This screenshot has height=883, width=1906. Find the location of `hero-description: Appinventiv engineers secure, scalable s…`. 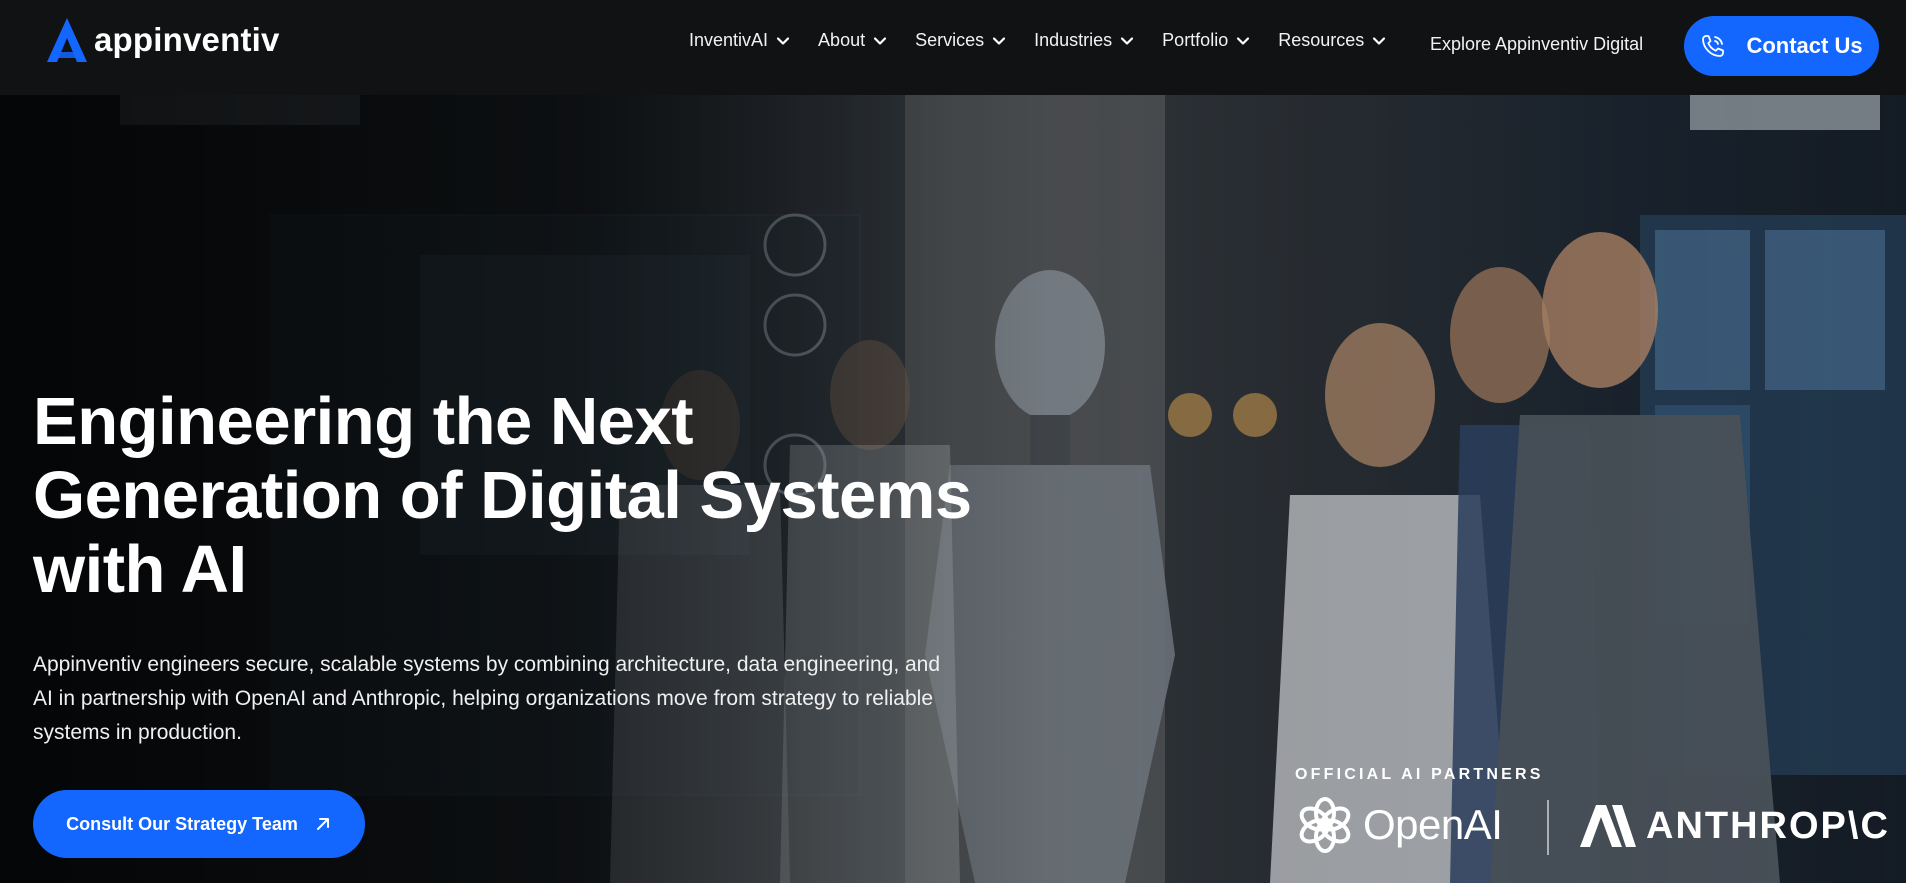

hero-description: Appinventiv engineers secure, scalable s… is located at coordinates (487, 698).